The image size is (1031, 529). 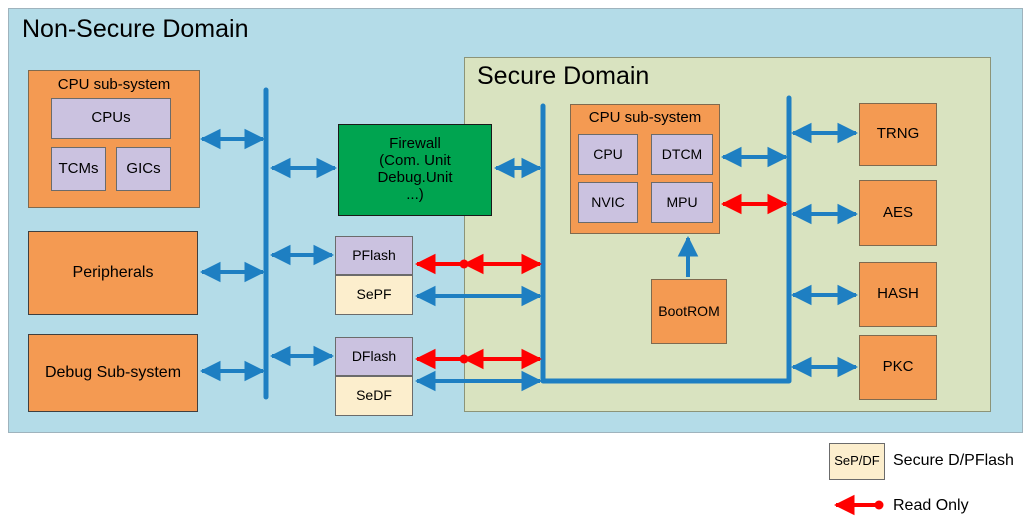 What do you see at coordinates (666, 239) in the screenshot?
I see `sec-bus-u-path` at bounding box center [666, 239].